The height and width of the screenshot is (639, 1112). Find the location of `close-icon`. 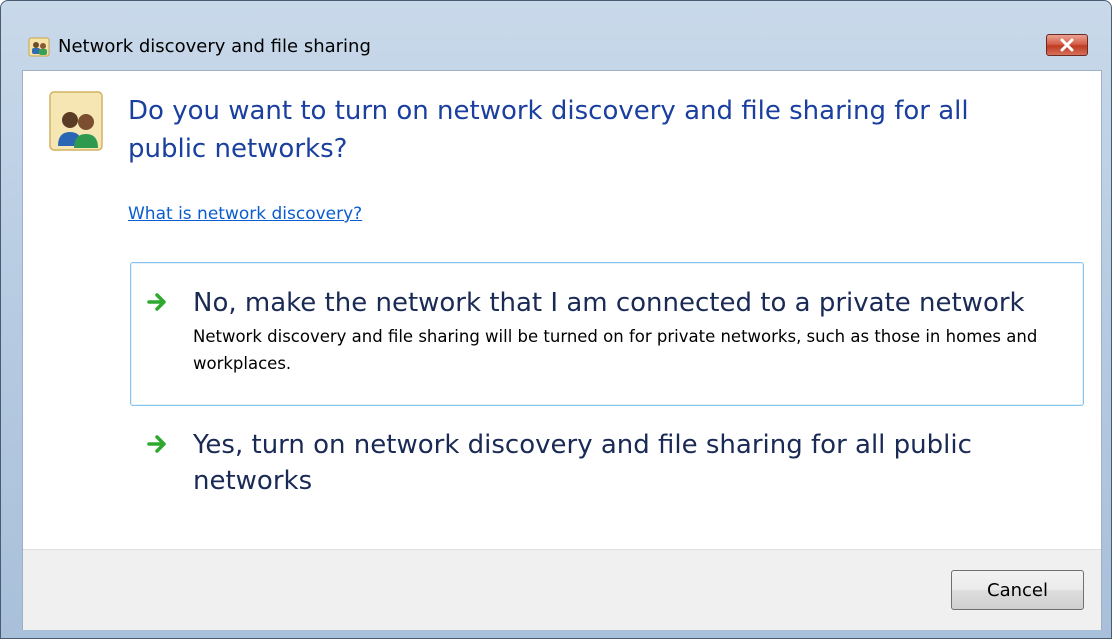

close-icon is located at coordinates (1067, 45).